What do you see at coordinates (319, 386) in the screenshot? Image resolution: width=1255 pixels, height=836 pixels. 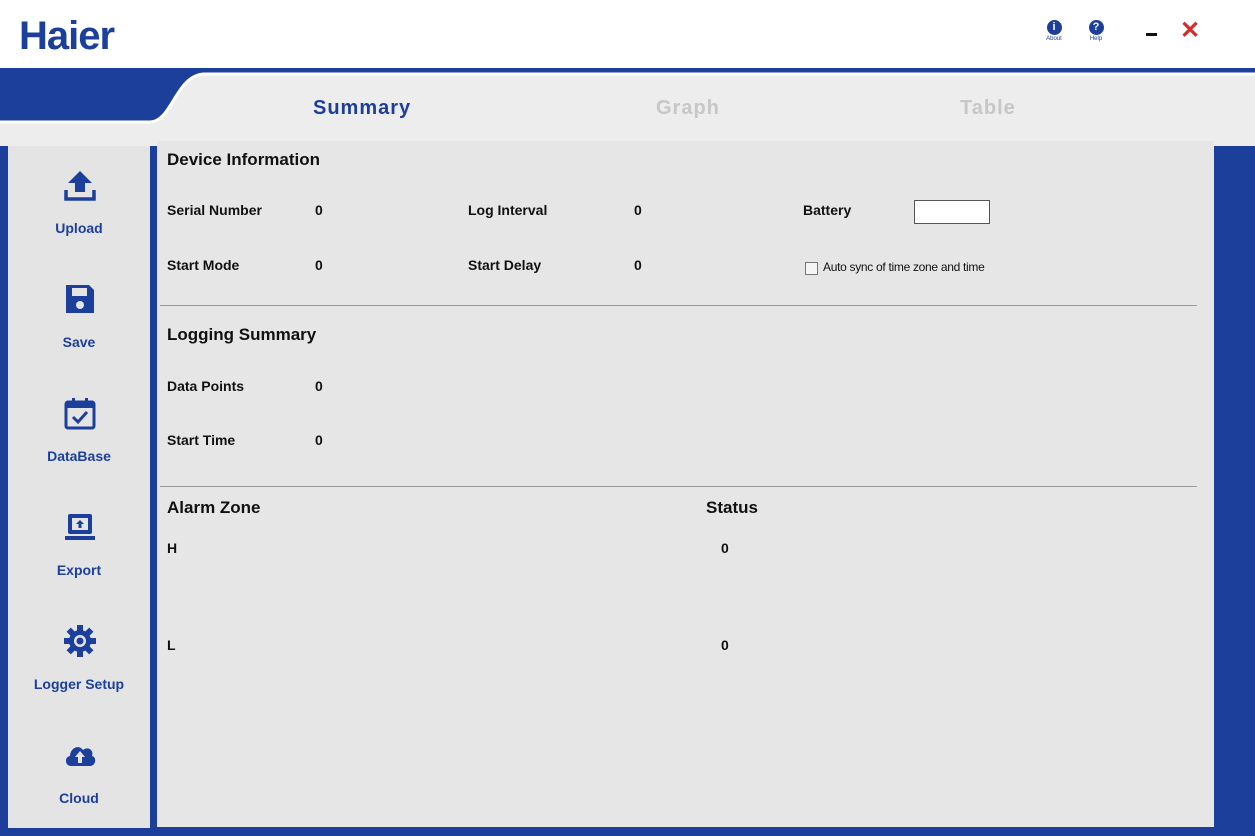 I see `data-points-value: 0` at bounding box center [319, 386].